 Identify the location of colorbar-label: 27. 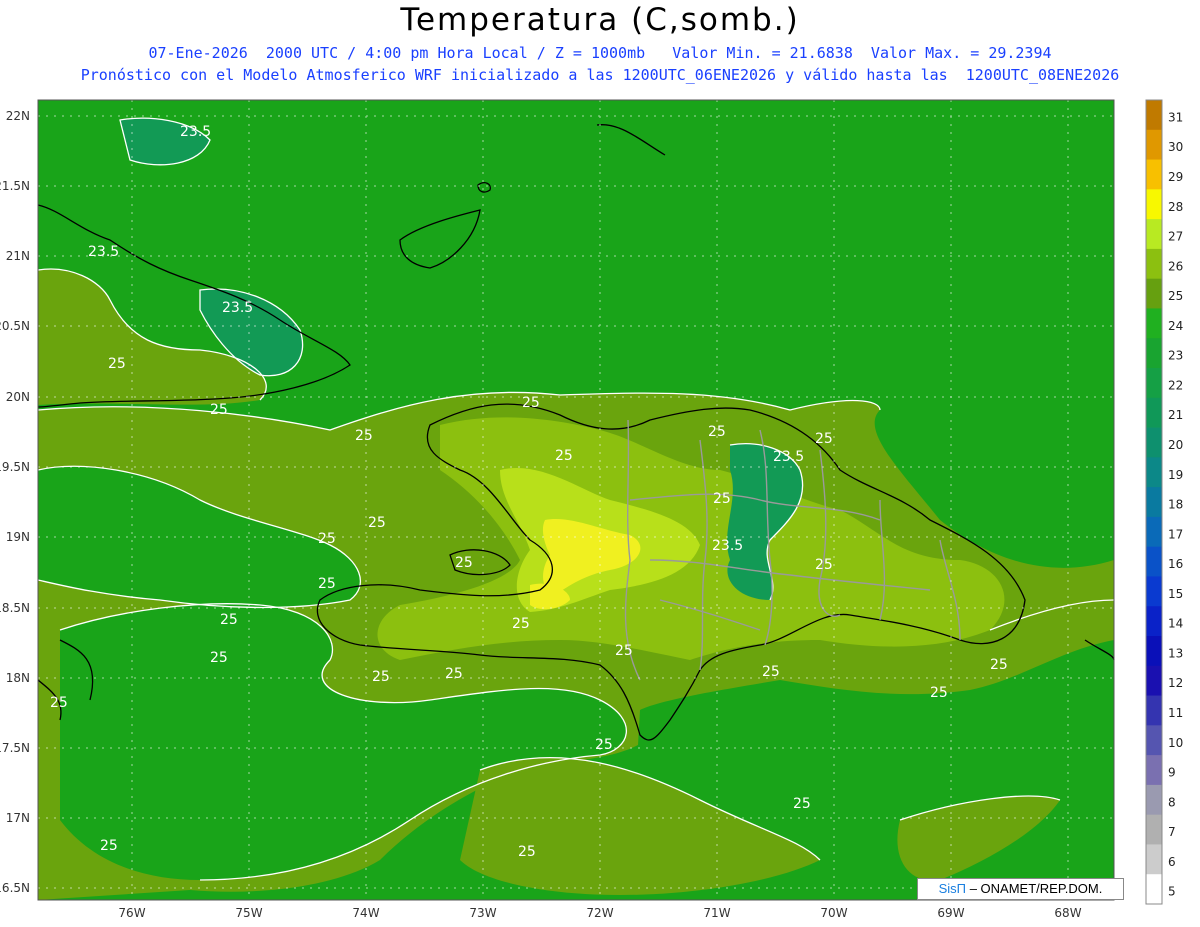
(1175, 237).